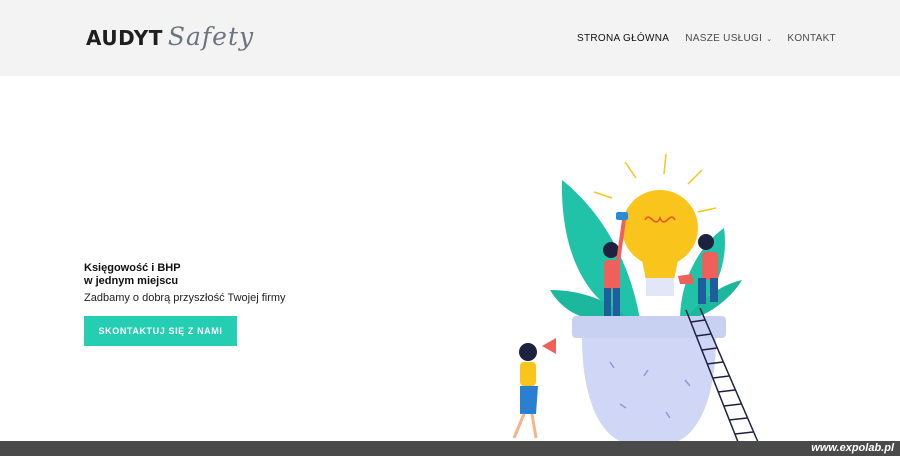 Image resolution: width=900 pixels, height=456 pixels. What do you see at coordinates (852, 448) in the screenshot?
I see `watermark-text: www.expolab.pl` at bounding box center [852, 448].